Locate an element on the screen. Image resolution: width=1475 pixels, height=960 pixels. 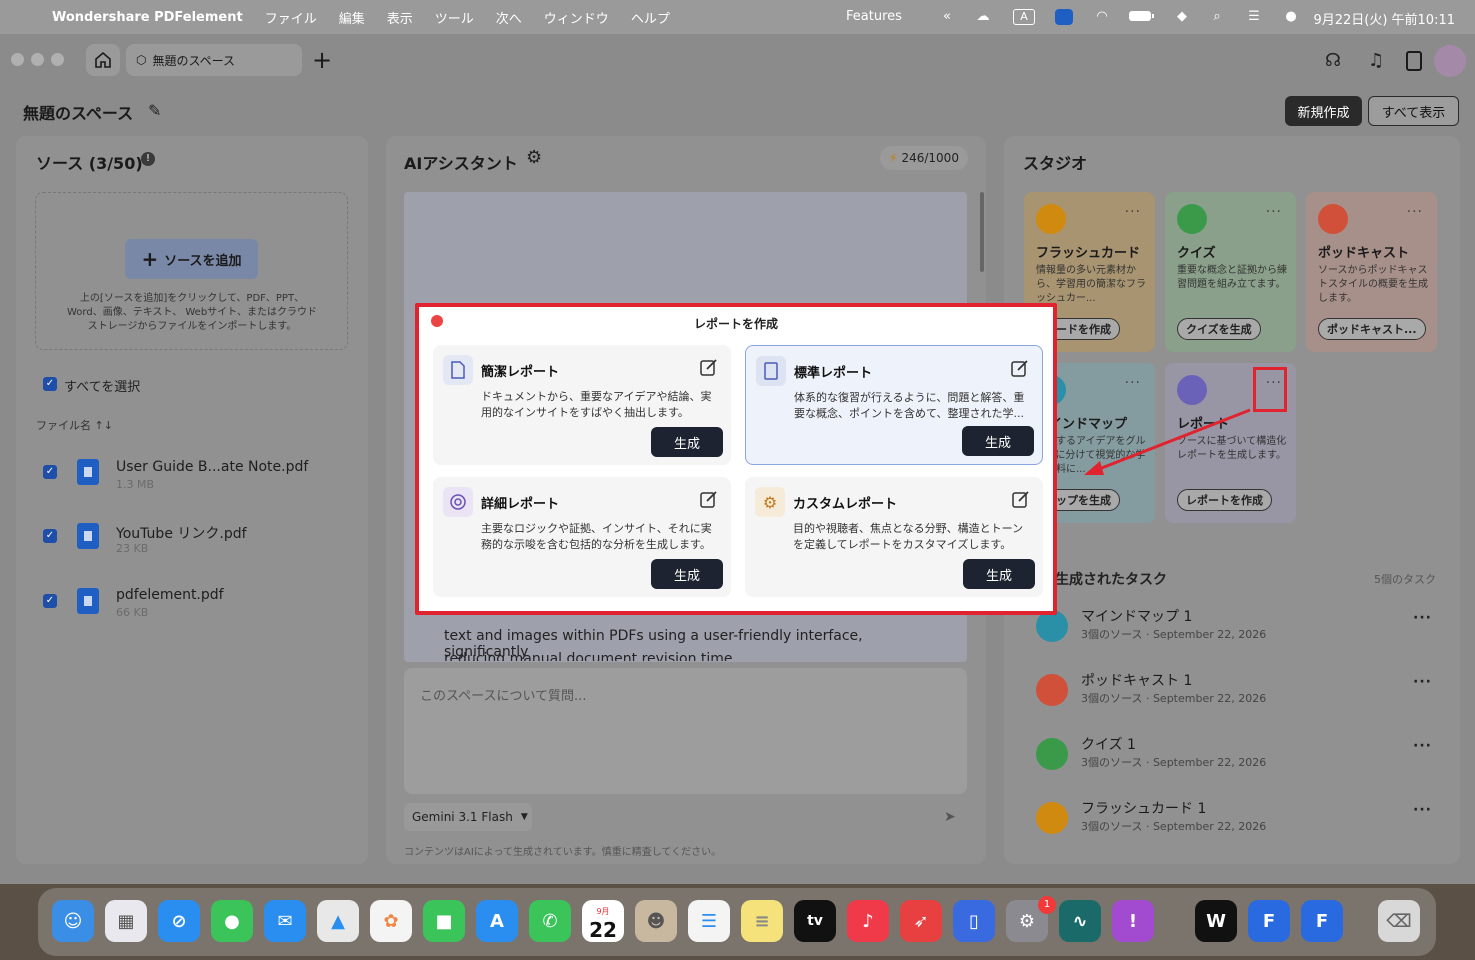
home-button is located at coordinates (103, 60).